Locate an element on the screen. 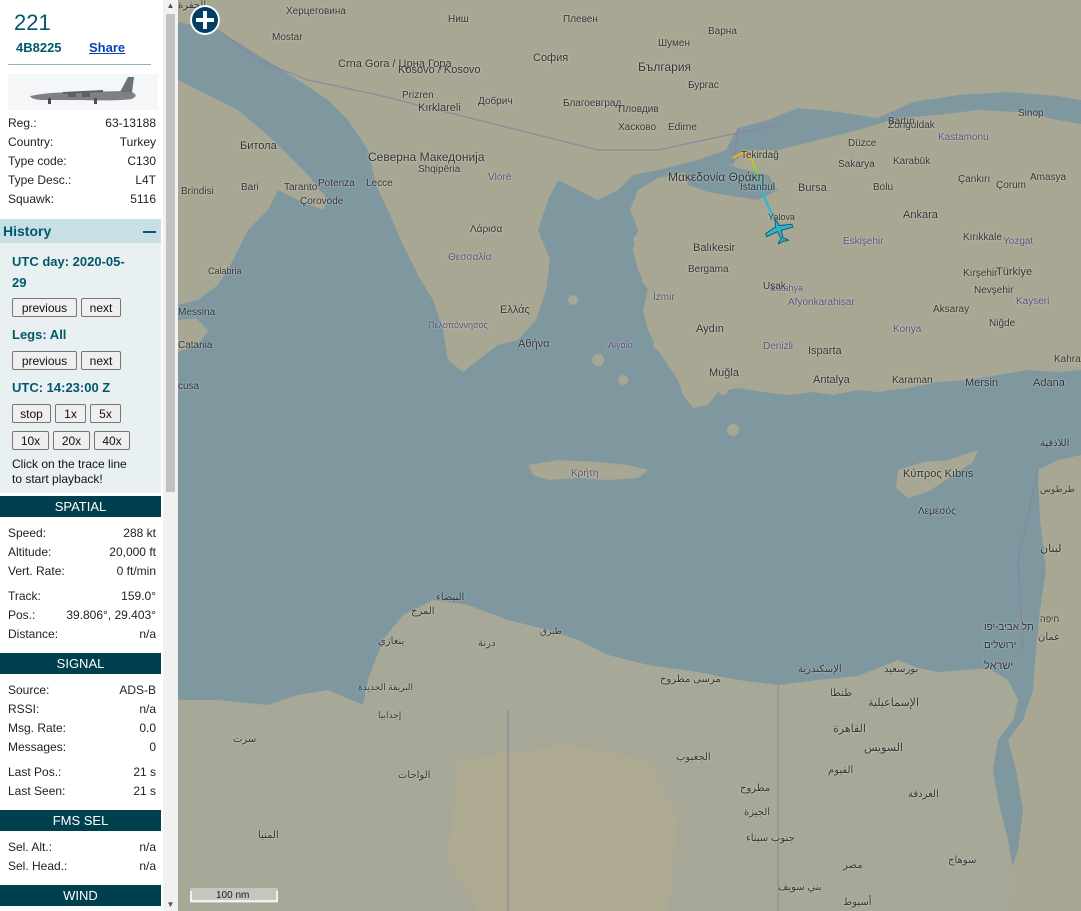  scrollbar-thumb is located at coordinates (170, 253).